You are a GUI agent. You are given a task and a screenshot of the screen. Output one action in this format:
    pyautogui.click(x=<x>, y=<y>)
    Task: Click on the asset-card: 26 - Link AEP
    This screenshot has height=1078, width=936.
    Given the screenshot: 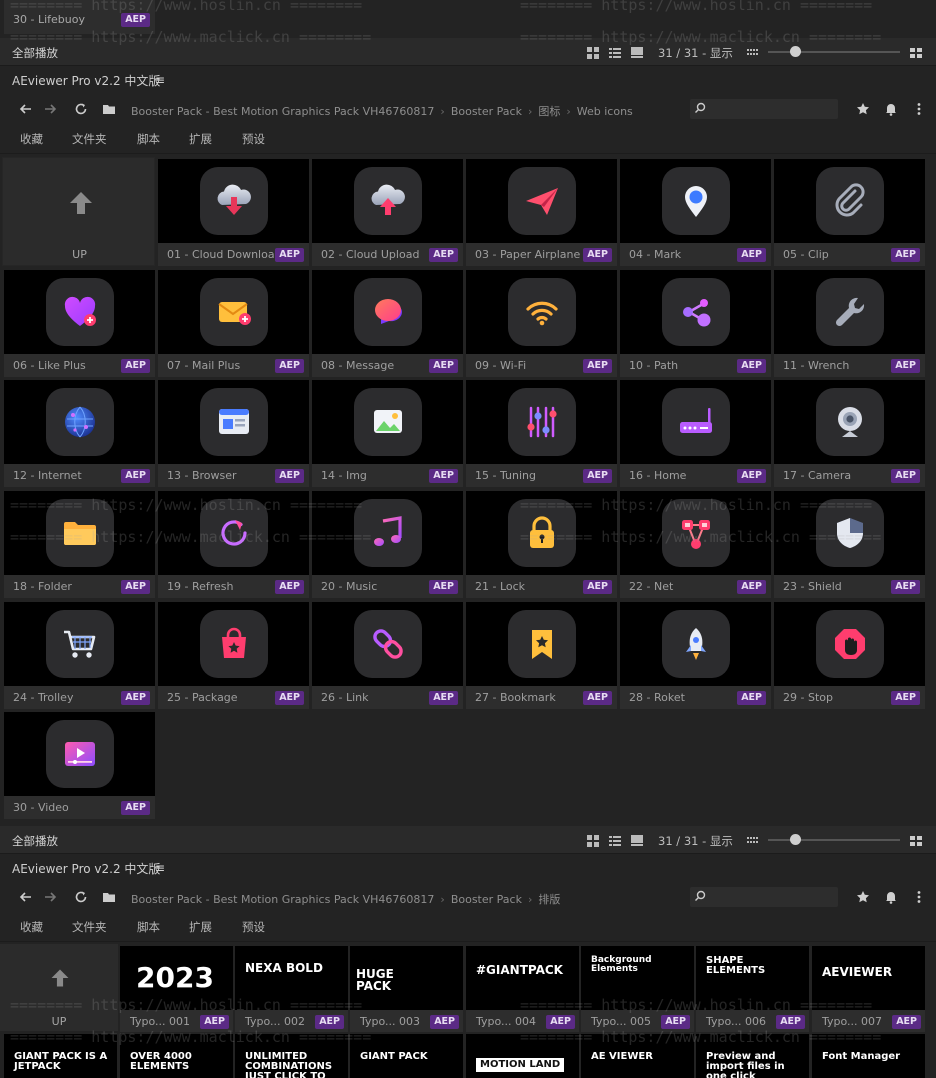 What is the action you would take?
    pyautogui.click(x=387, y=655)
    